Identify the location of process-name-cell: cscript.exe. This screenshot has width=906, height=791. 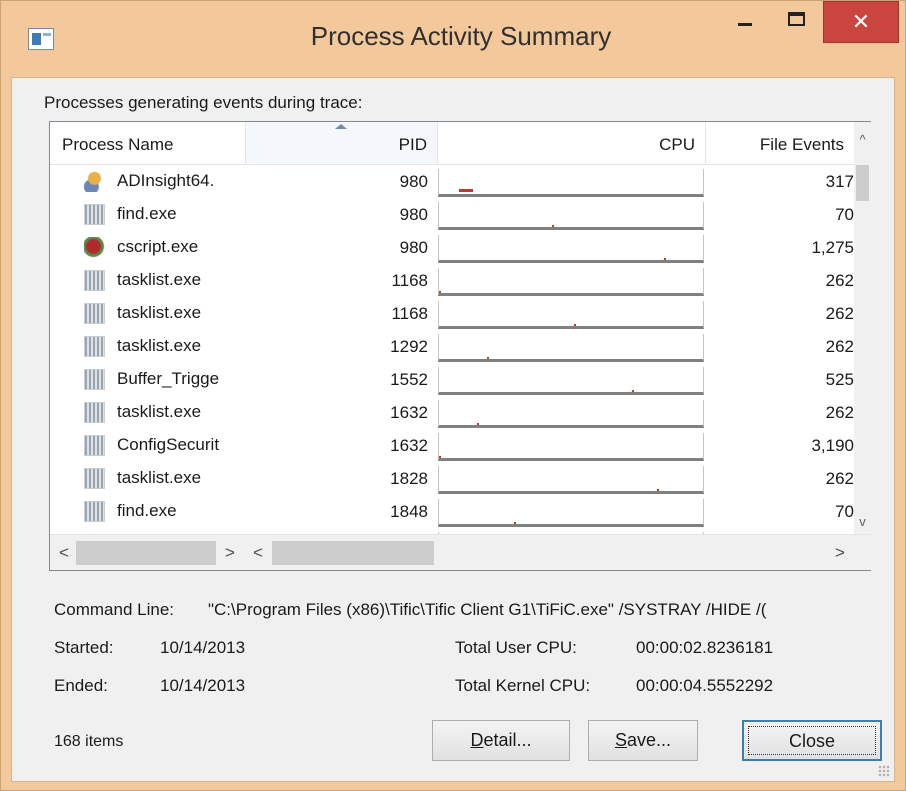
(148, 247).